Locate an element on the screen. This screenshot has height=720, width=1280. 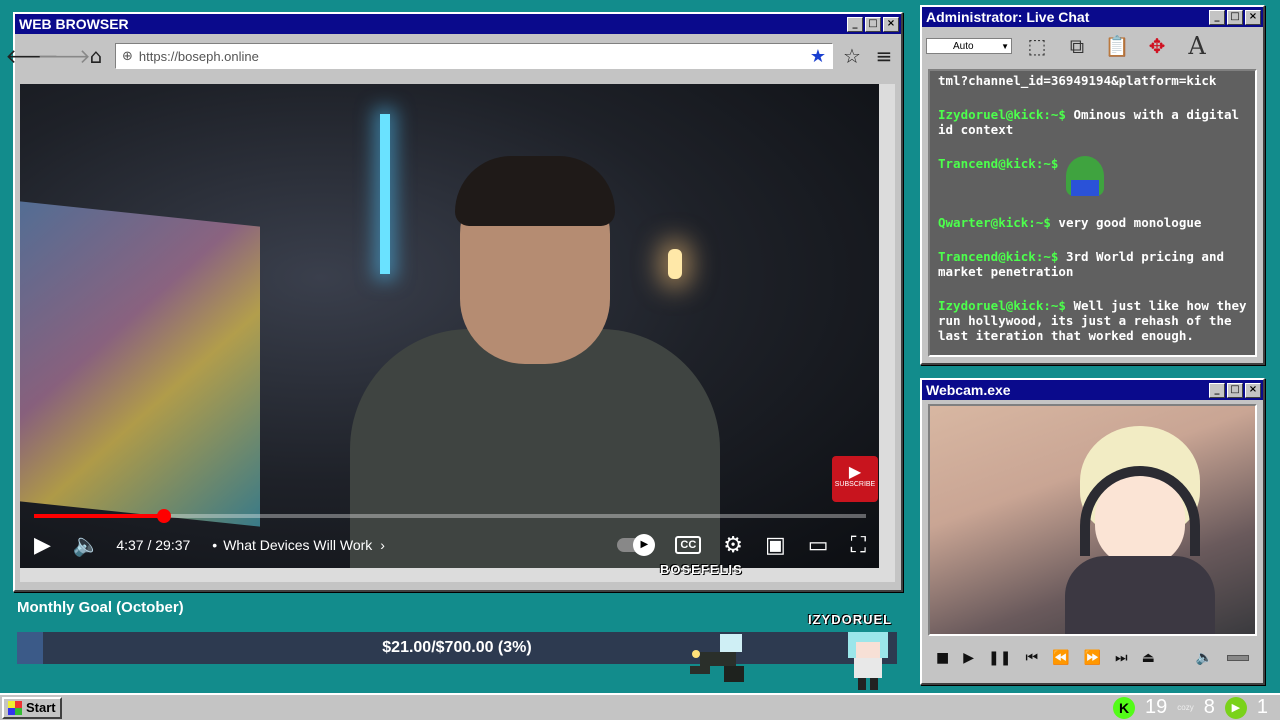
video-scrubber-handle is located at coordinates (163, 516).